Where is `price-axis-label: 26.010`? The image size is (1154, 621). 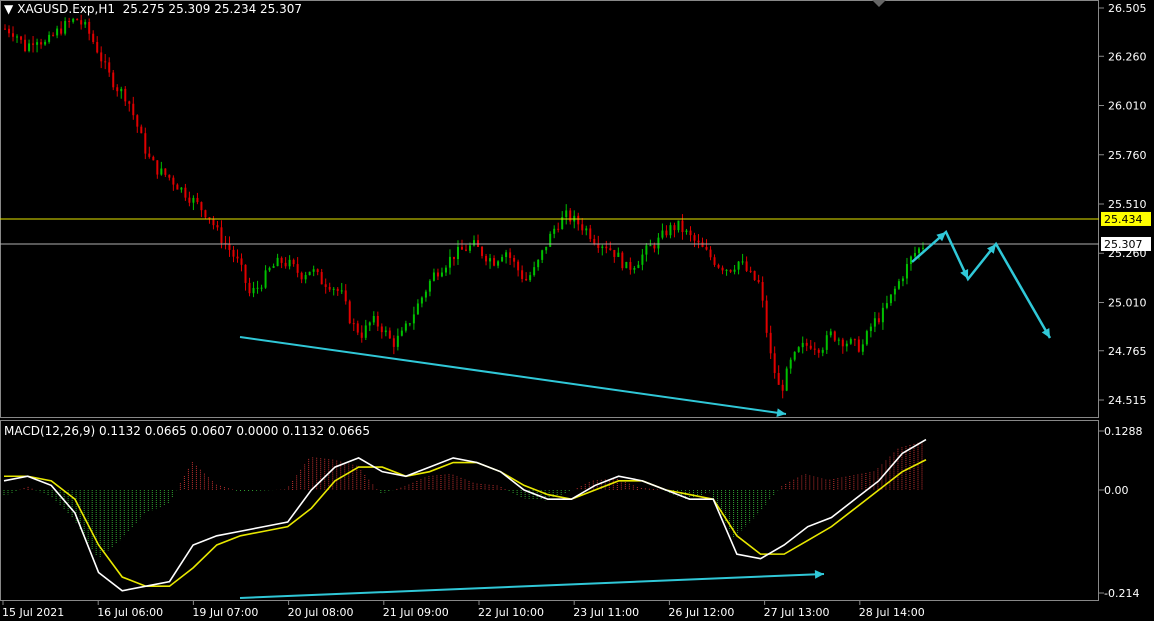 price-axis-label: 26.010 is located at coordinates (1127, 106).